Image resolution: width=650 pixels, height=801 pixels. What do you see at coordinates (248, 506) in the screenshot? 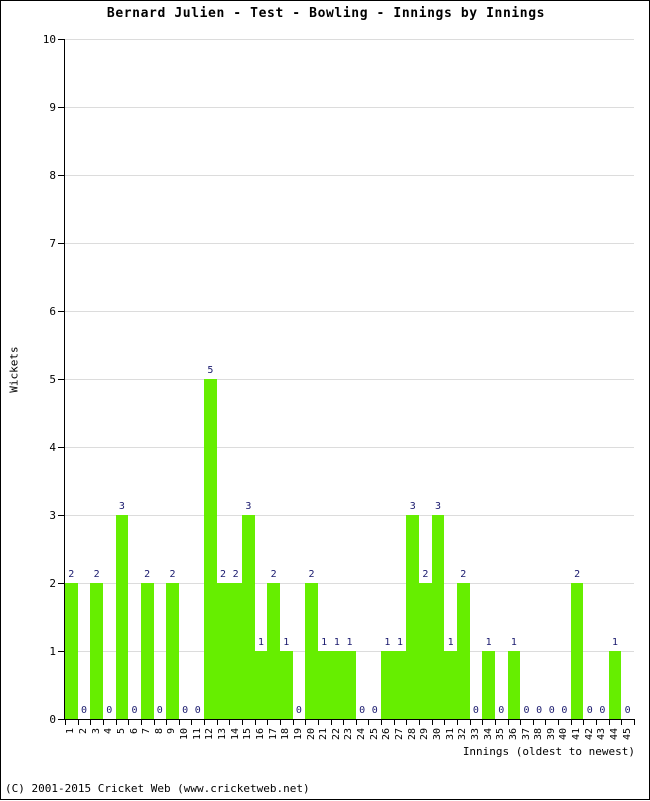
I see `bar-value-label: 3` at bounding box center [248, 506].